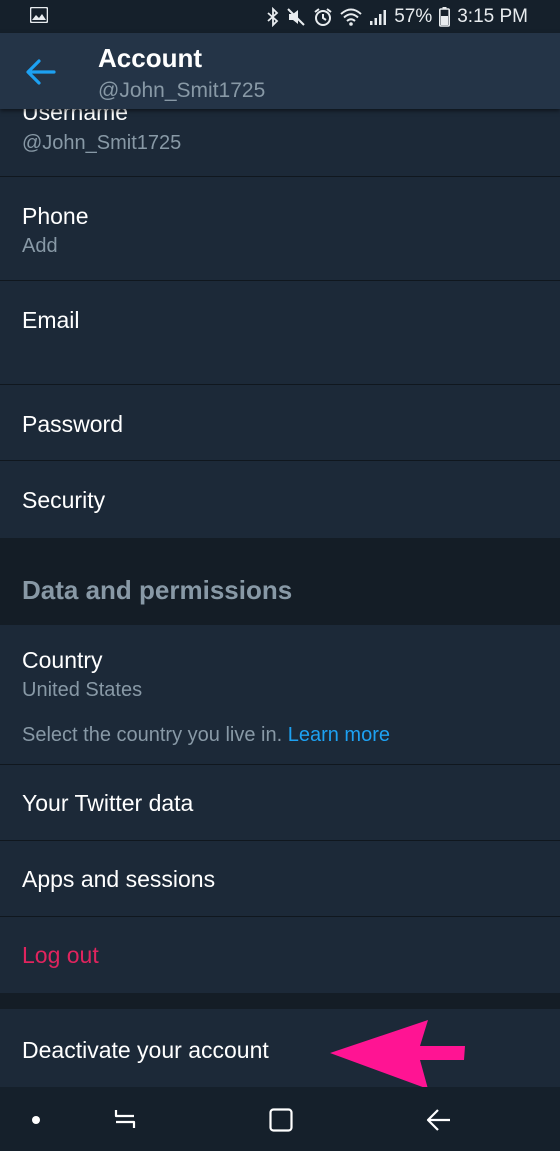 This screenshot has height=1151, width=560. I want to click on bluetooth-icon, so click(273, 16).